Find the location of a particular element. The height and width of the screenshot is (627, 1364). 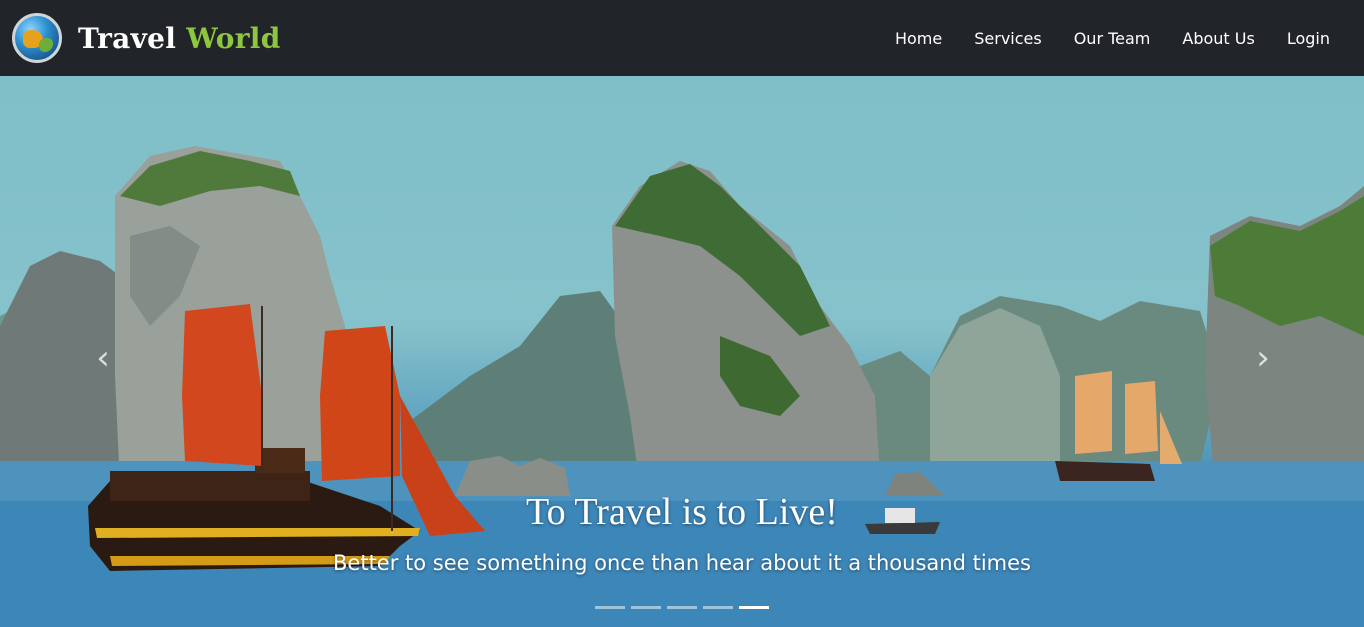

nav-about-us: About Us is located at coordinates (1218, 38).